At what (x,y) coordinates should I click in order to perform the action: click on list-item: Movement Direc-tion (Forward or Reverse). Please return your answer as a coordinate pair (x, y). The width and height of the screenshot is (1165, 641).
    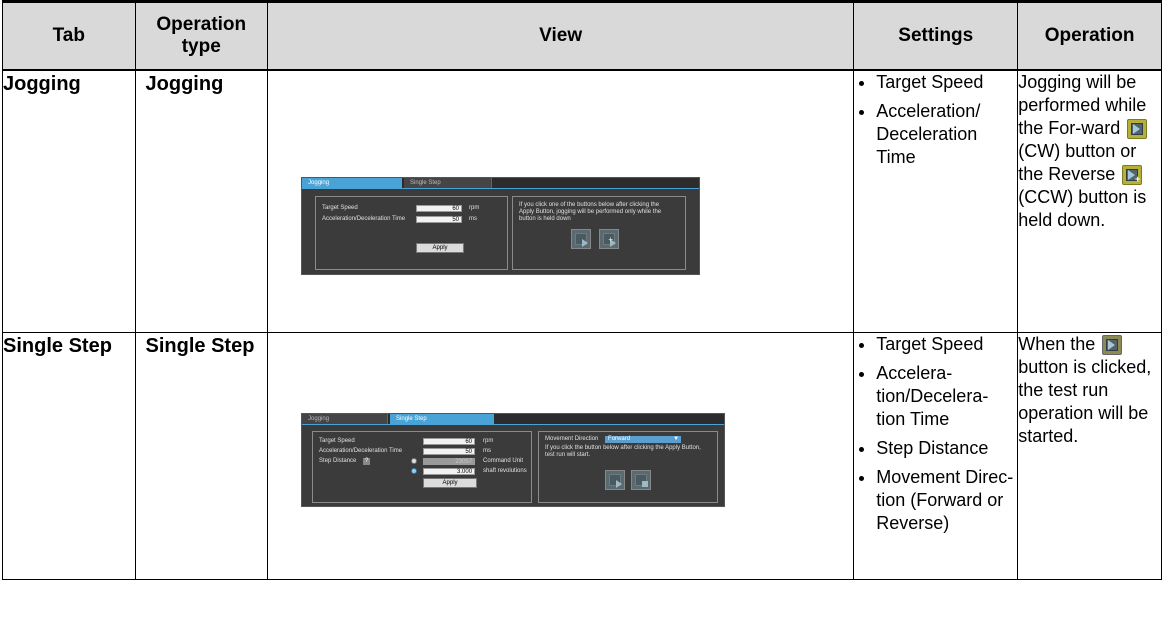
    Looking at the image, I should click on (946, 500).